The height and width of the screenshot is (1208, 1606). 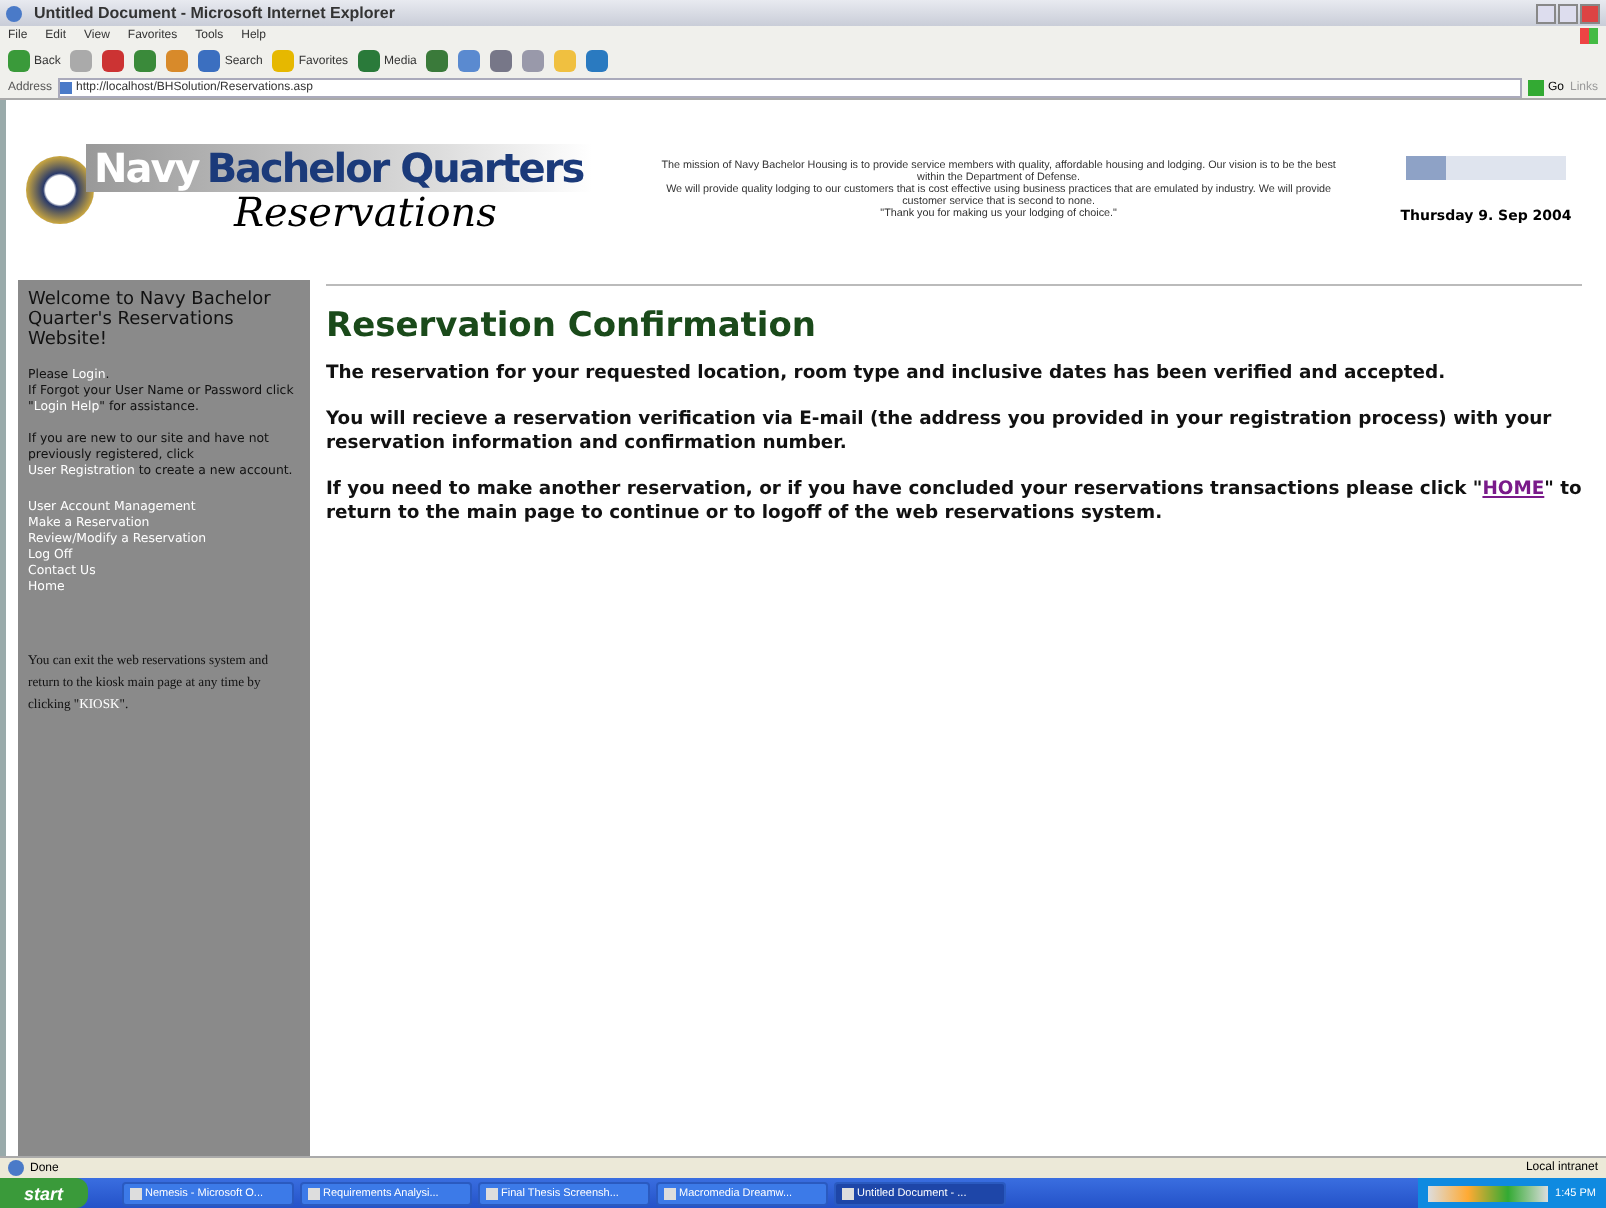 What do you see at coordinates (66, 88) in the screenshot?
I see `page-icon` at bounding box center [66, 88].